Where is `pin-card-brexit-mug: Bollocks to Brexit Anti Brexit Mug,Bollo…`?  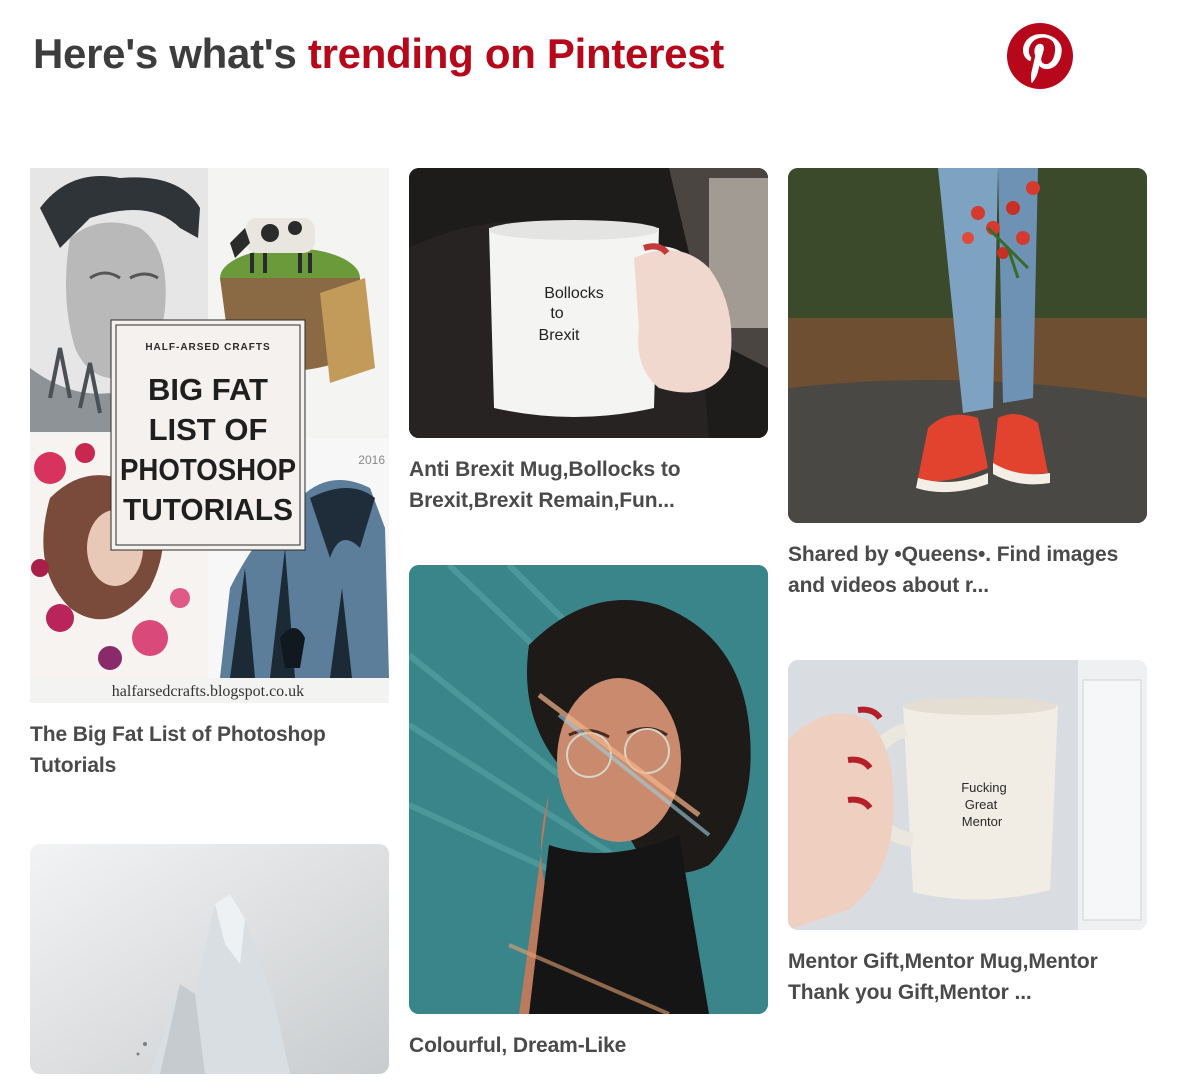
pin-card-brexit-mug: Bollocks to Brexit Anti Brexit Mug,Bollo… is located at coordinates (588, 342).